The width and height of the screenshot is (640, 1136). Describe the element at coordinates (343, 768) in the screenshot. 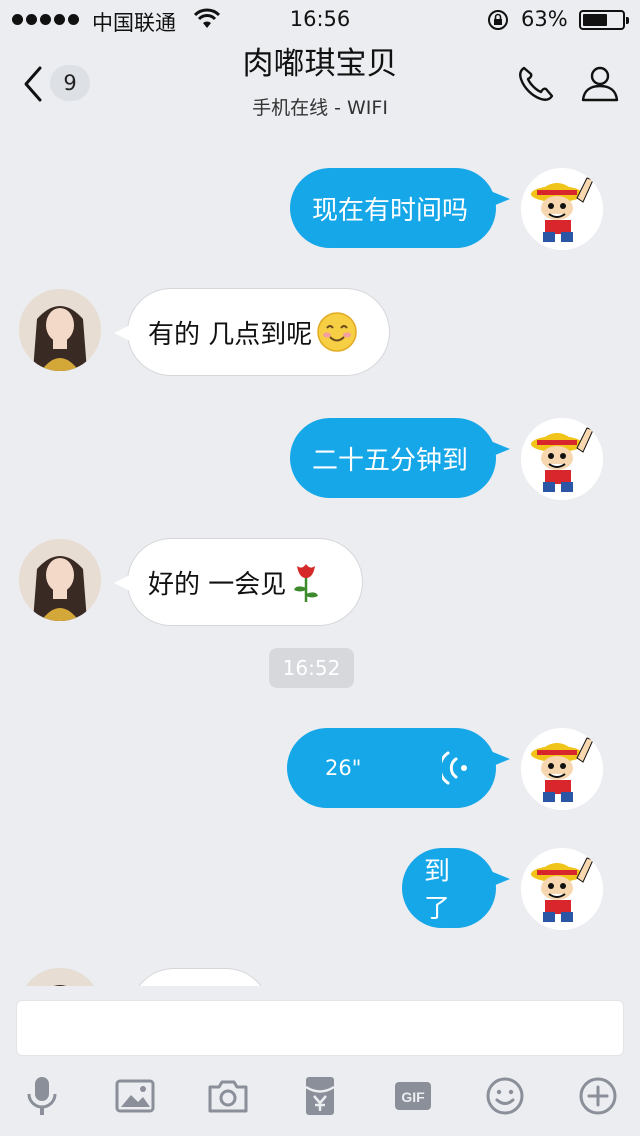

I see `voice-duration: 26"` at that location.